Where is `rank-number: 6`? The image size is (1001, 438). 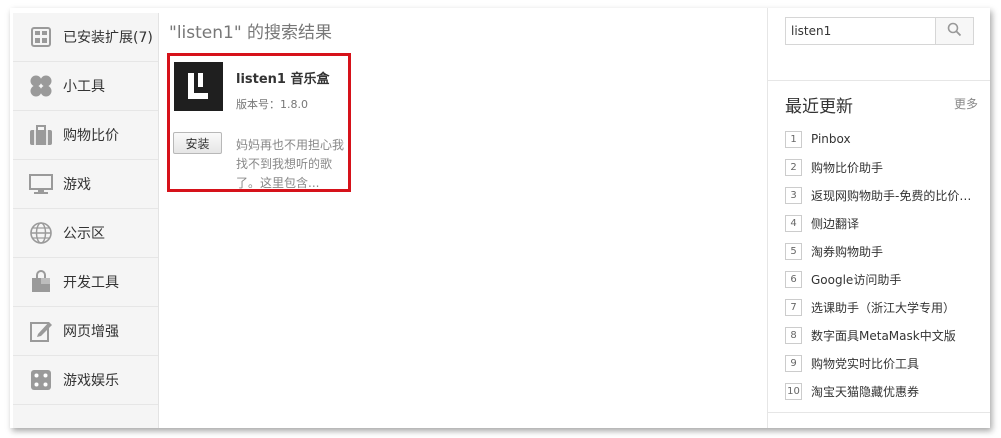 rank-number: 6 is located at coordinates (793, 279).